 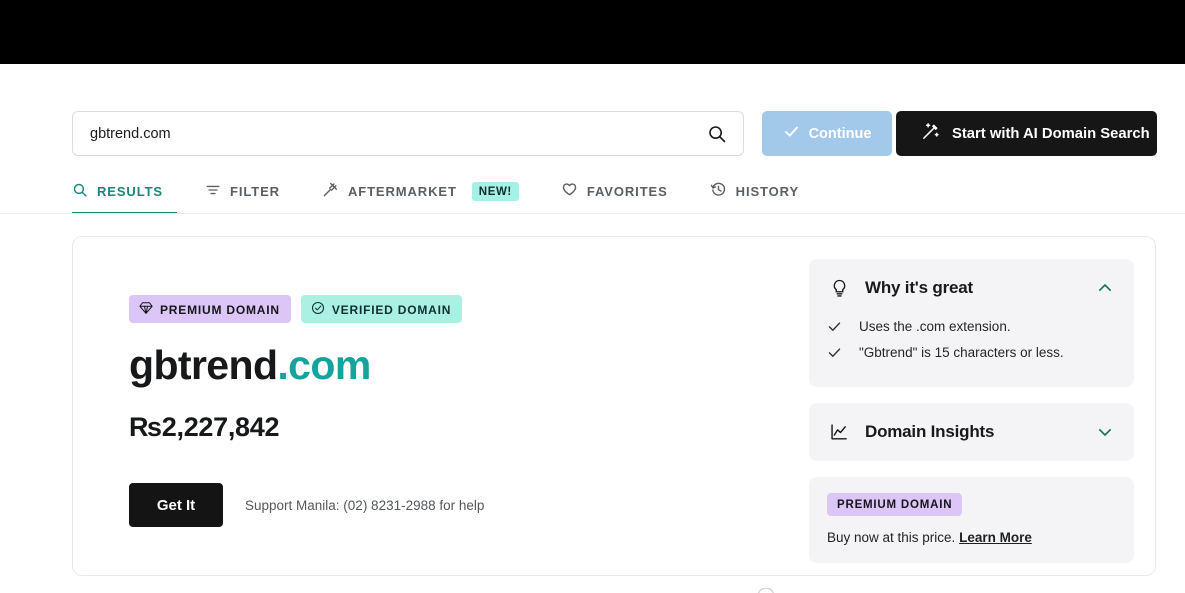 I want to click on get-it-button: Get It, so click(x=176, y=505).